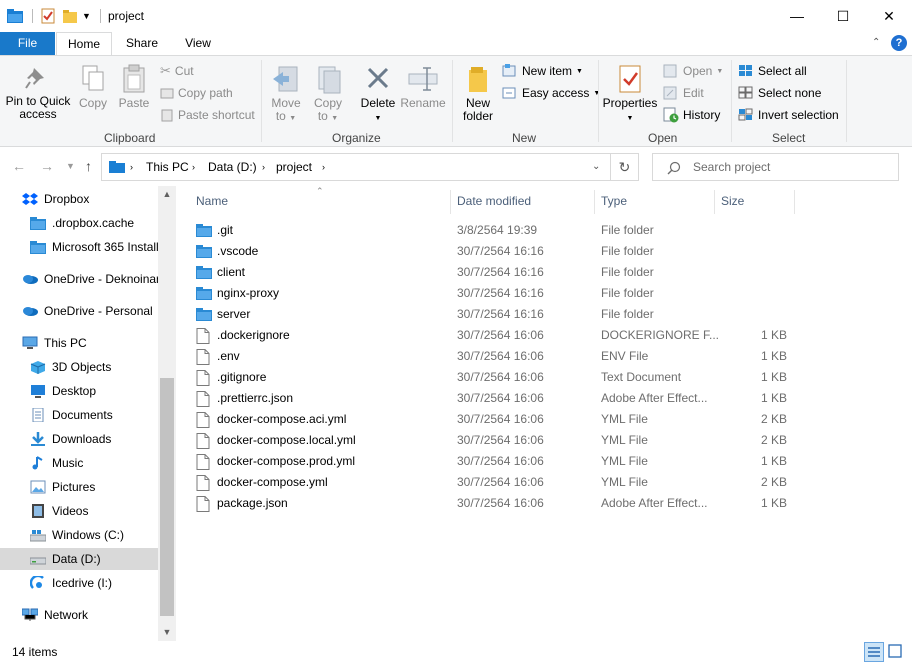 This screenshot has height=663, width=912. I want to click on tab-share: Share, so click(142, 44).